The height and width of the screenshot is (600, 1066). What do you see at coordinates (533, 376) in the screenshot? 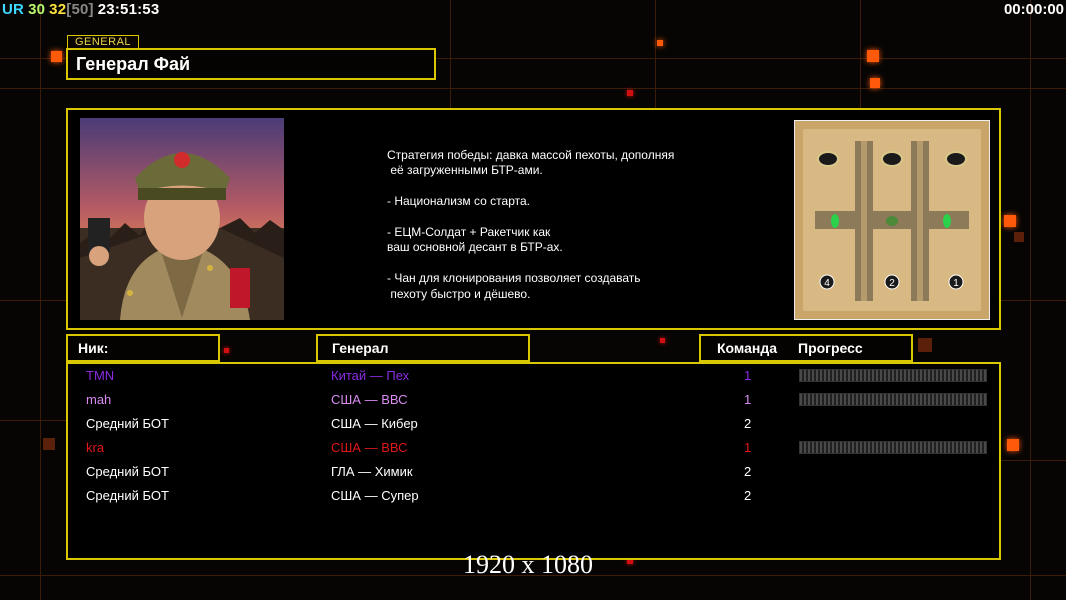
I see `player-row: TMN Китай — Пех 1` at bounding box center [533, 376].